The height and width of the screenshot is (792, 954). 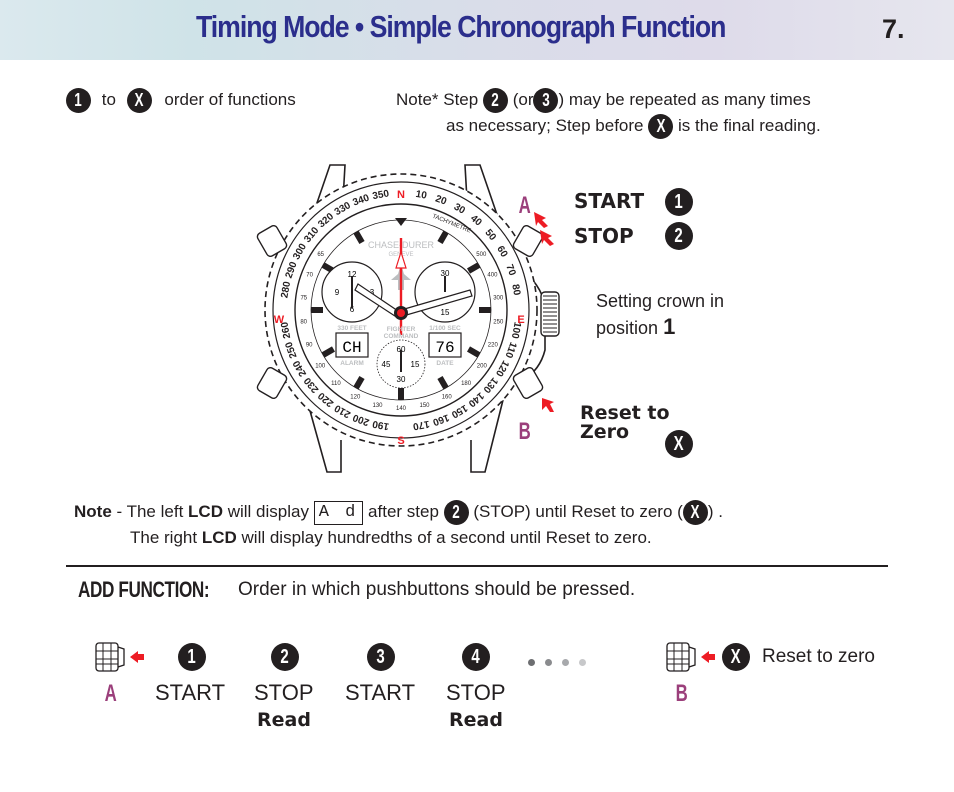 What do you see at coordinates (660, 301) in the screenshot?
I see `crown-note-line1: Setting crown in` at bounding box center [660, 301].